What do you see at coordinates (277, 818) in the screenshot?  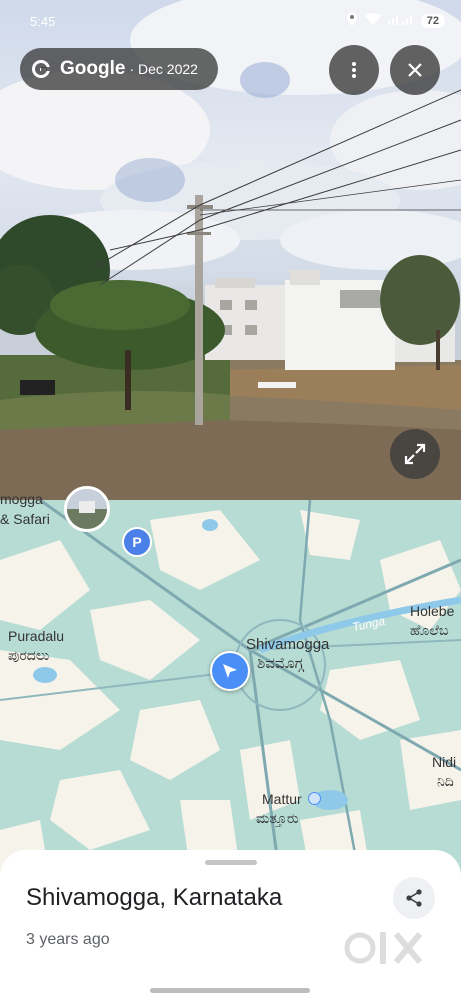 I see `map-label-mattur-kannada: ಮತ್ತೂರು` at bounding box center [277, 818].